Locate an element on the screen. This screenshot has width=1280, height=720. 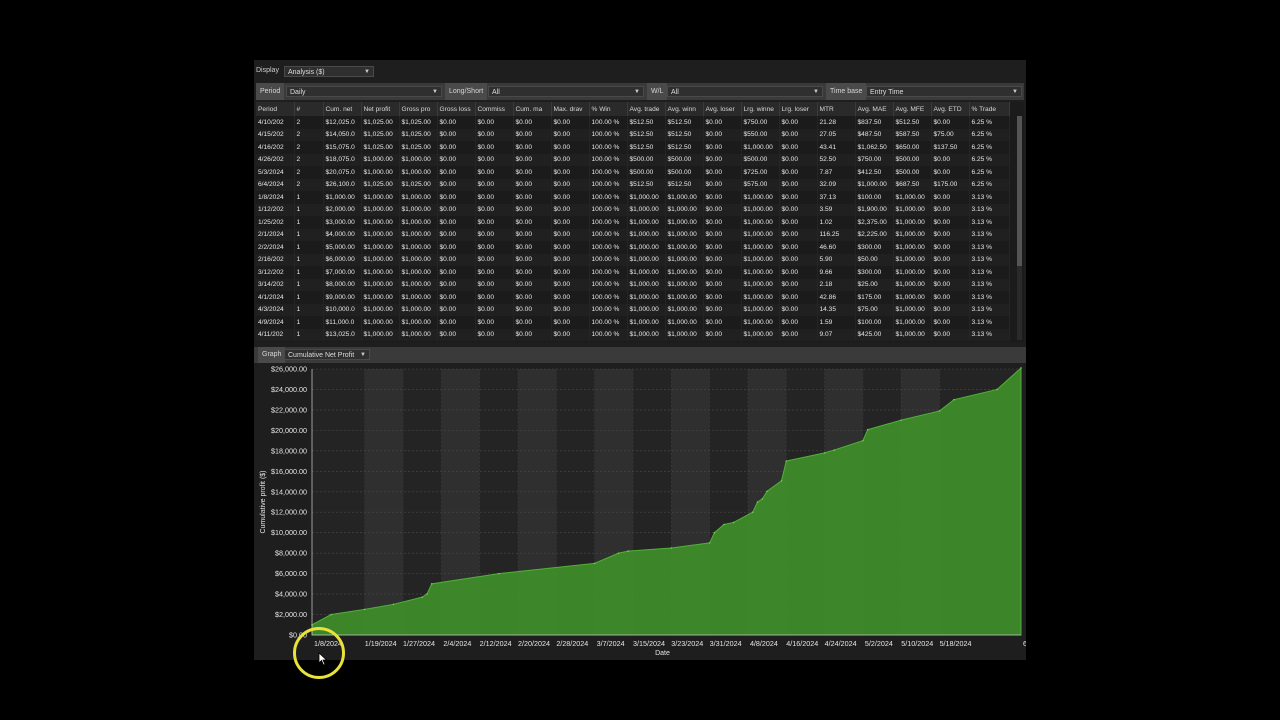
table-cell: $10,000.0 is located at coordinates (342, 309).